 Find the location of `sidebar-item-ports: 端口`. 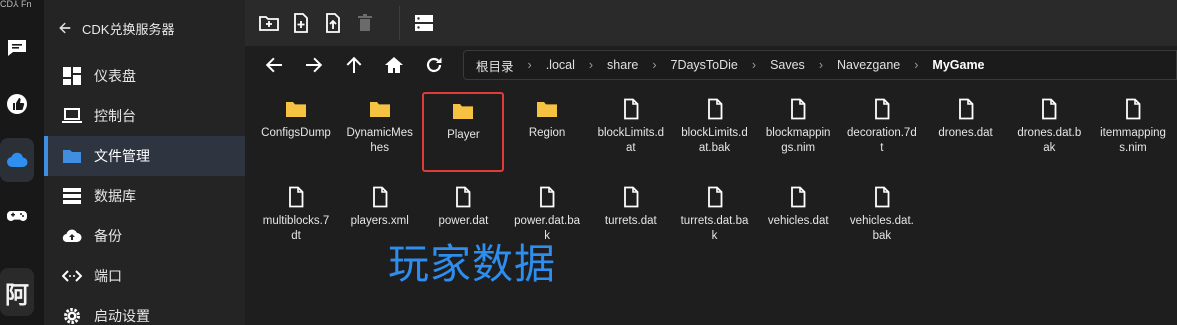

sidebar-item-ports: 端口 is located at coordinates (144, 276).